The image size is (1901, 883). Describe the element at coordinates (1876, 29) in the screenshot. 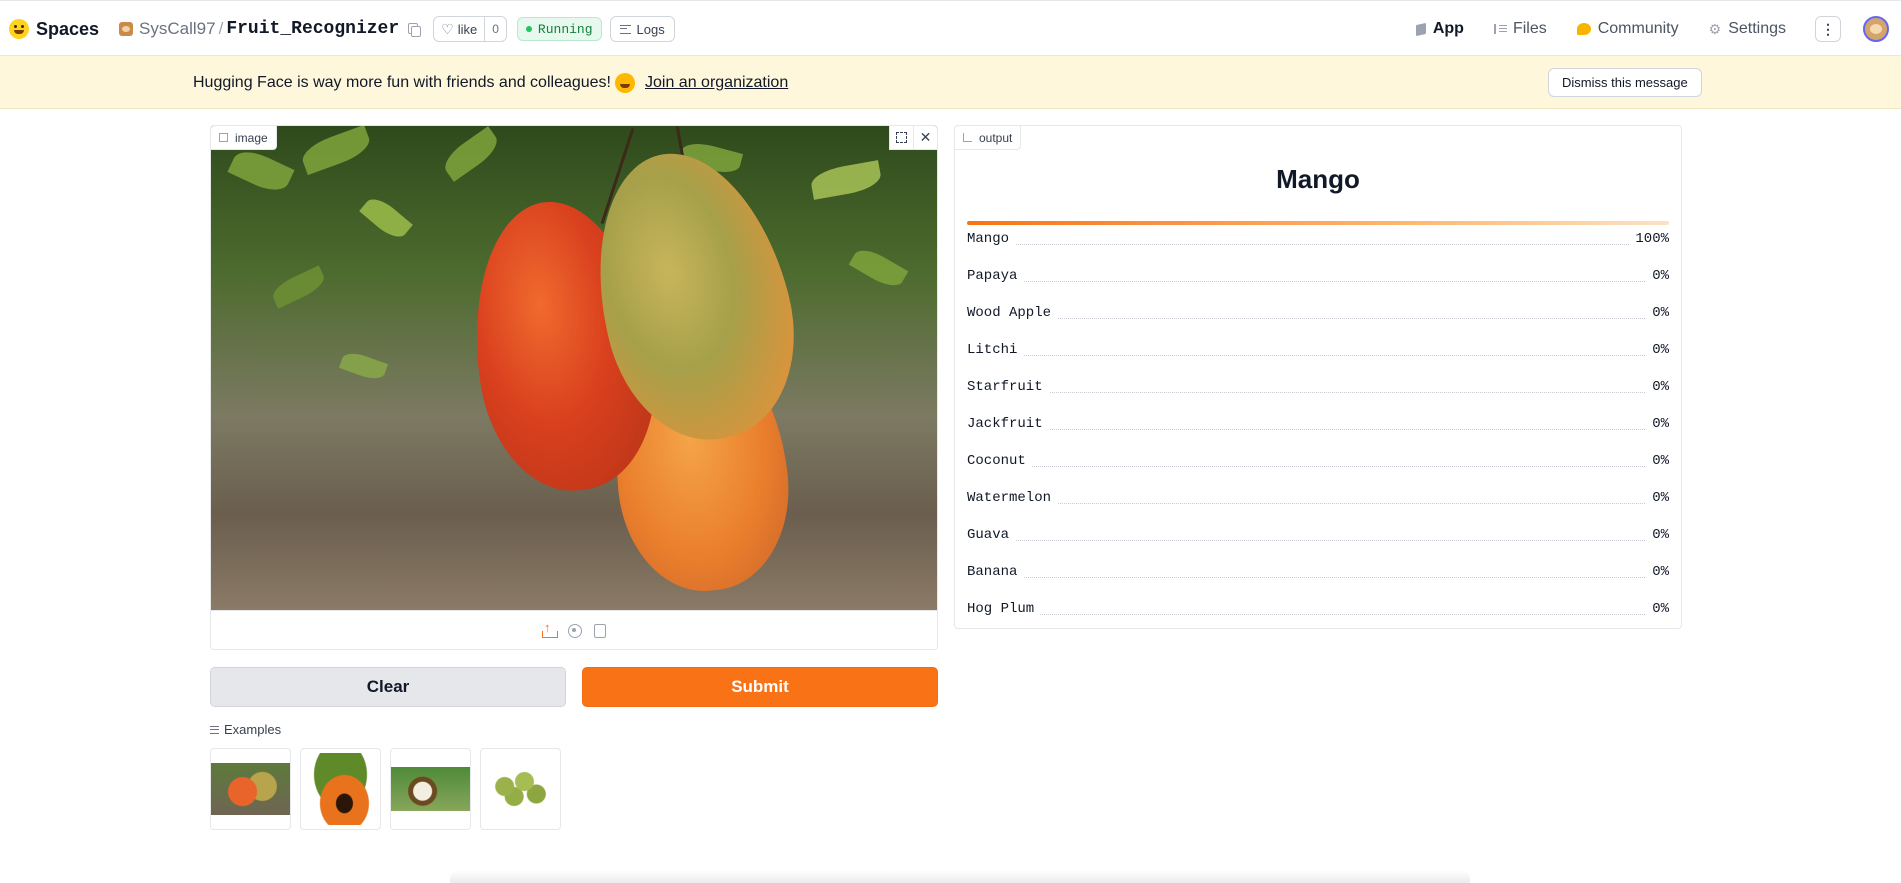

I see `user-avatar` at that location.